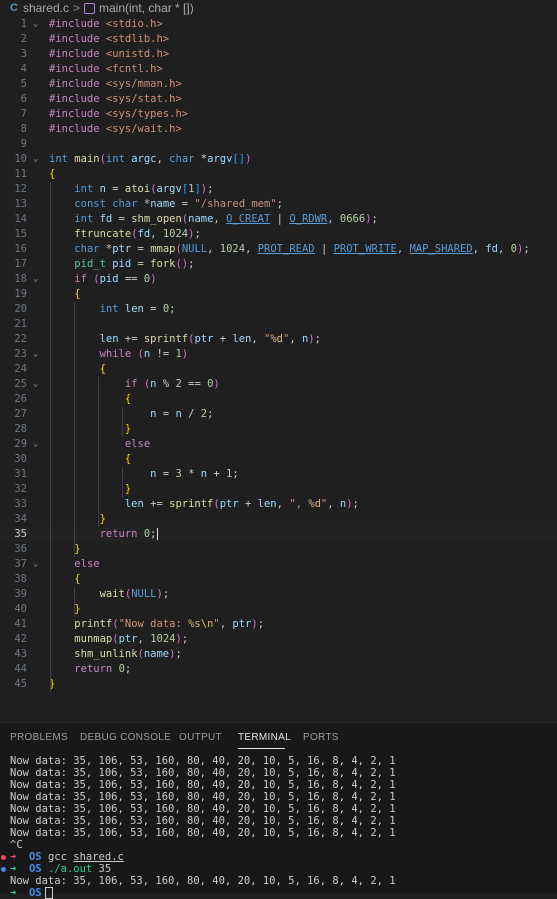  Describe the element at coordinates (278, 654) in the screenshot. I see `code-line: 43 shm_unlink(name);` at that location.